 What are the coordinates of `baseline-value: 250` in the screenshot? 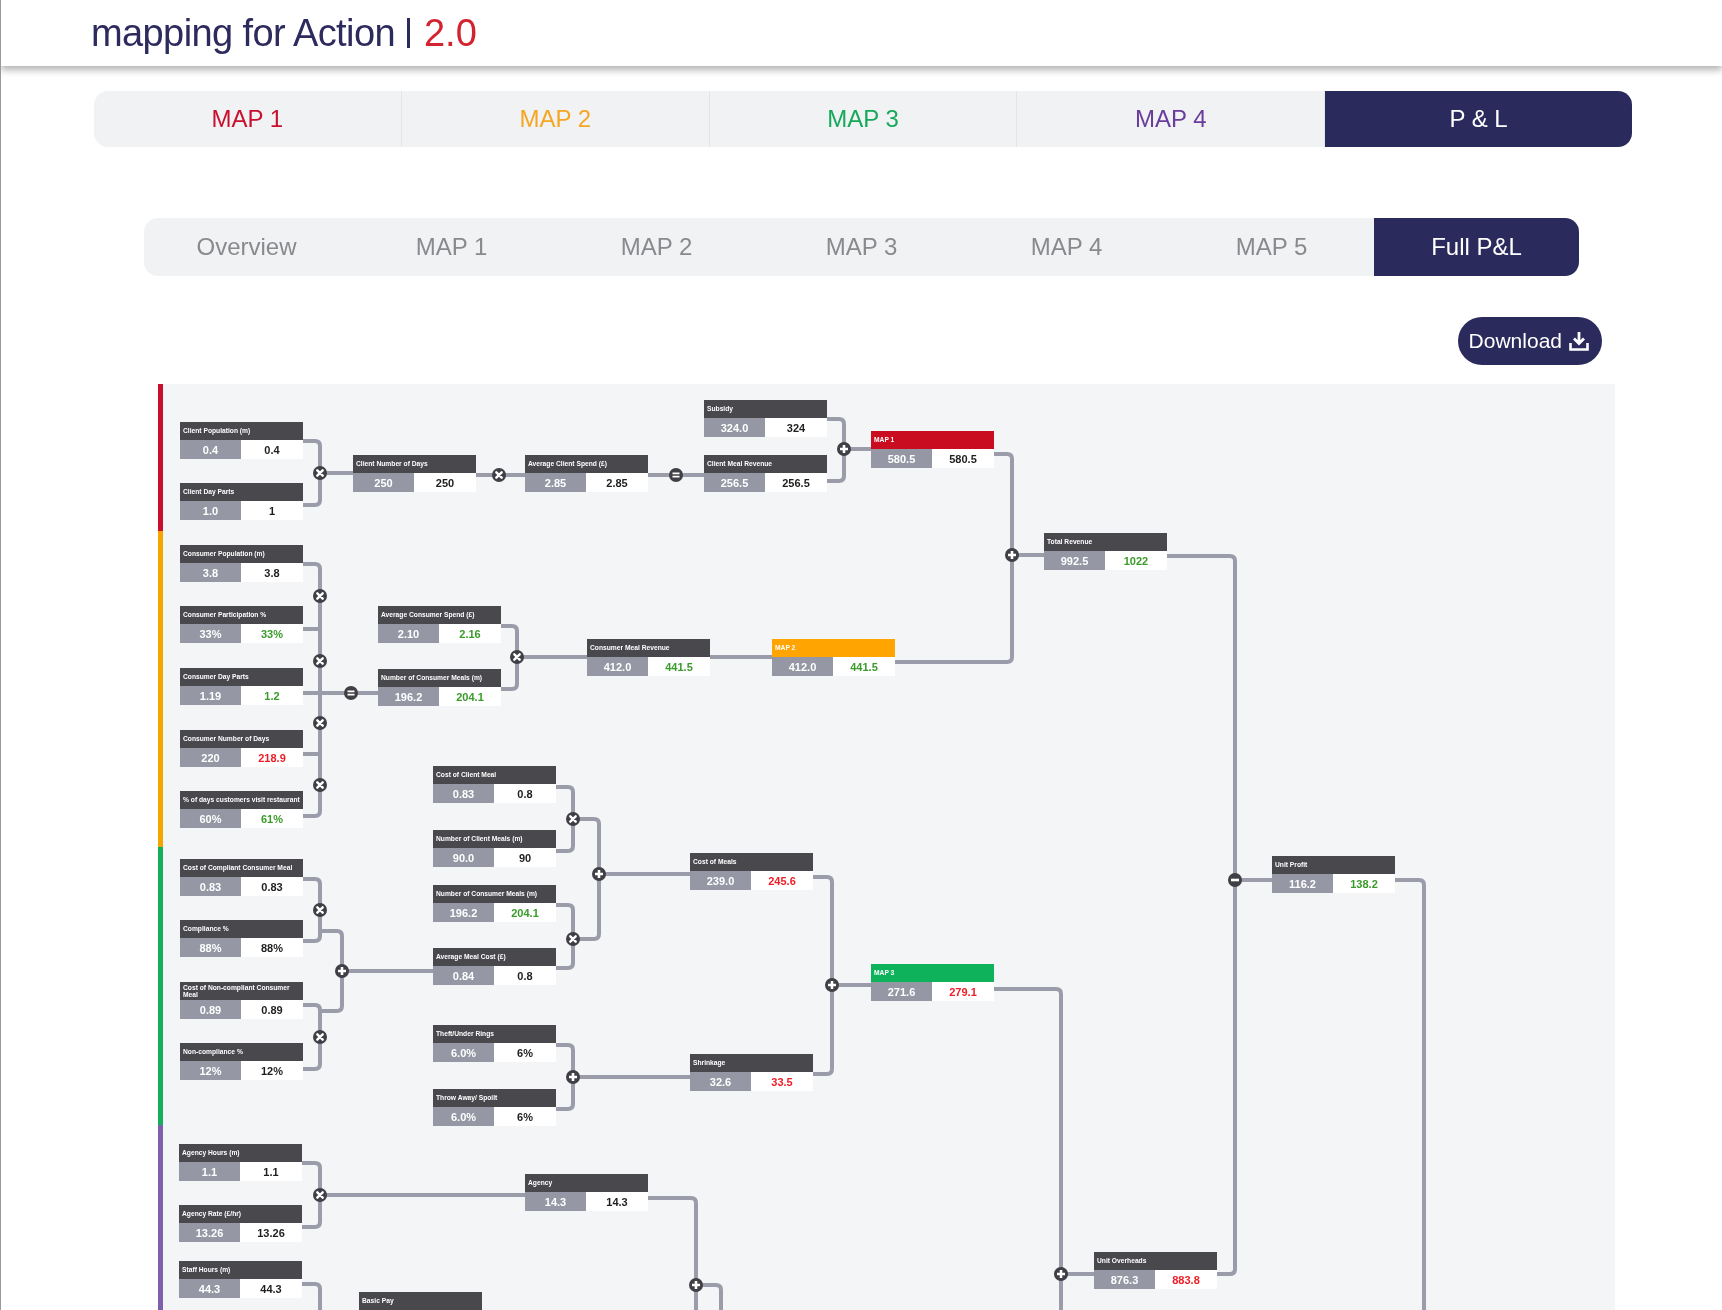 It's located at (383, 482).